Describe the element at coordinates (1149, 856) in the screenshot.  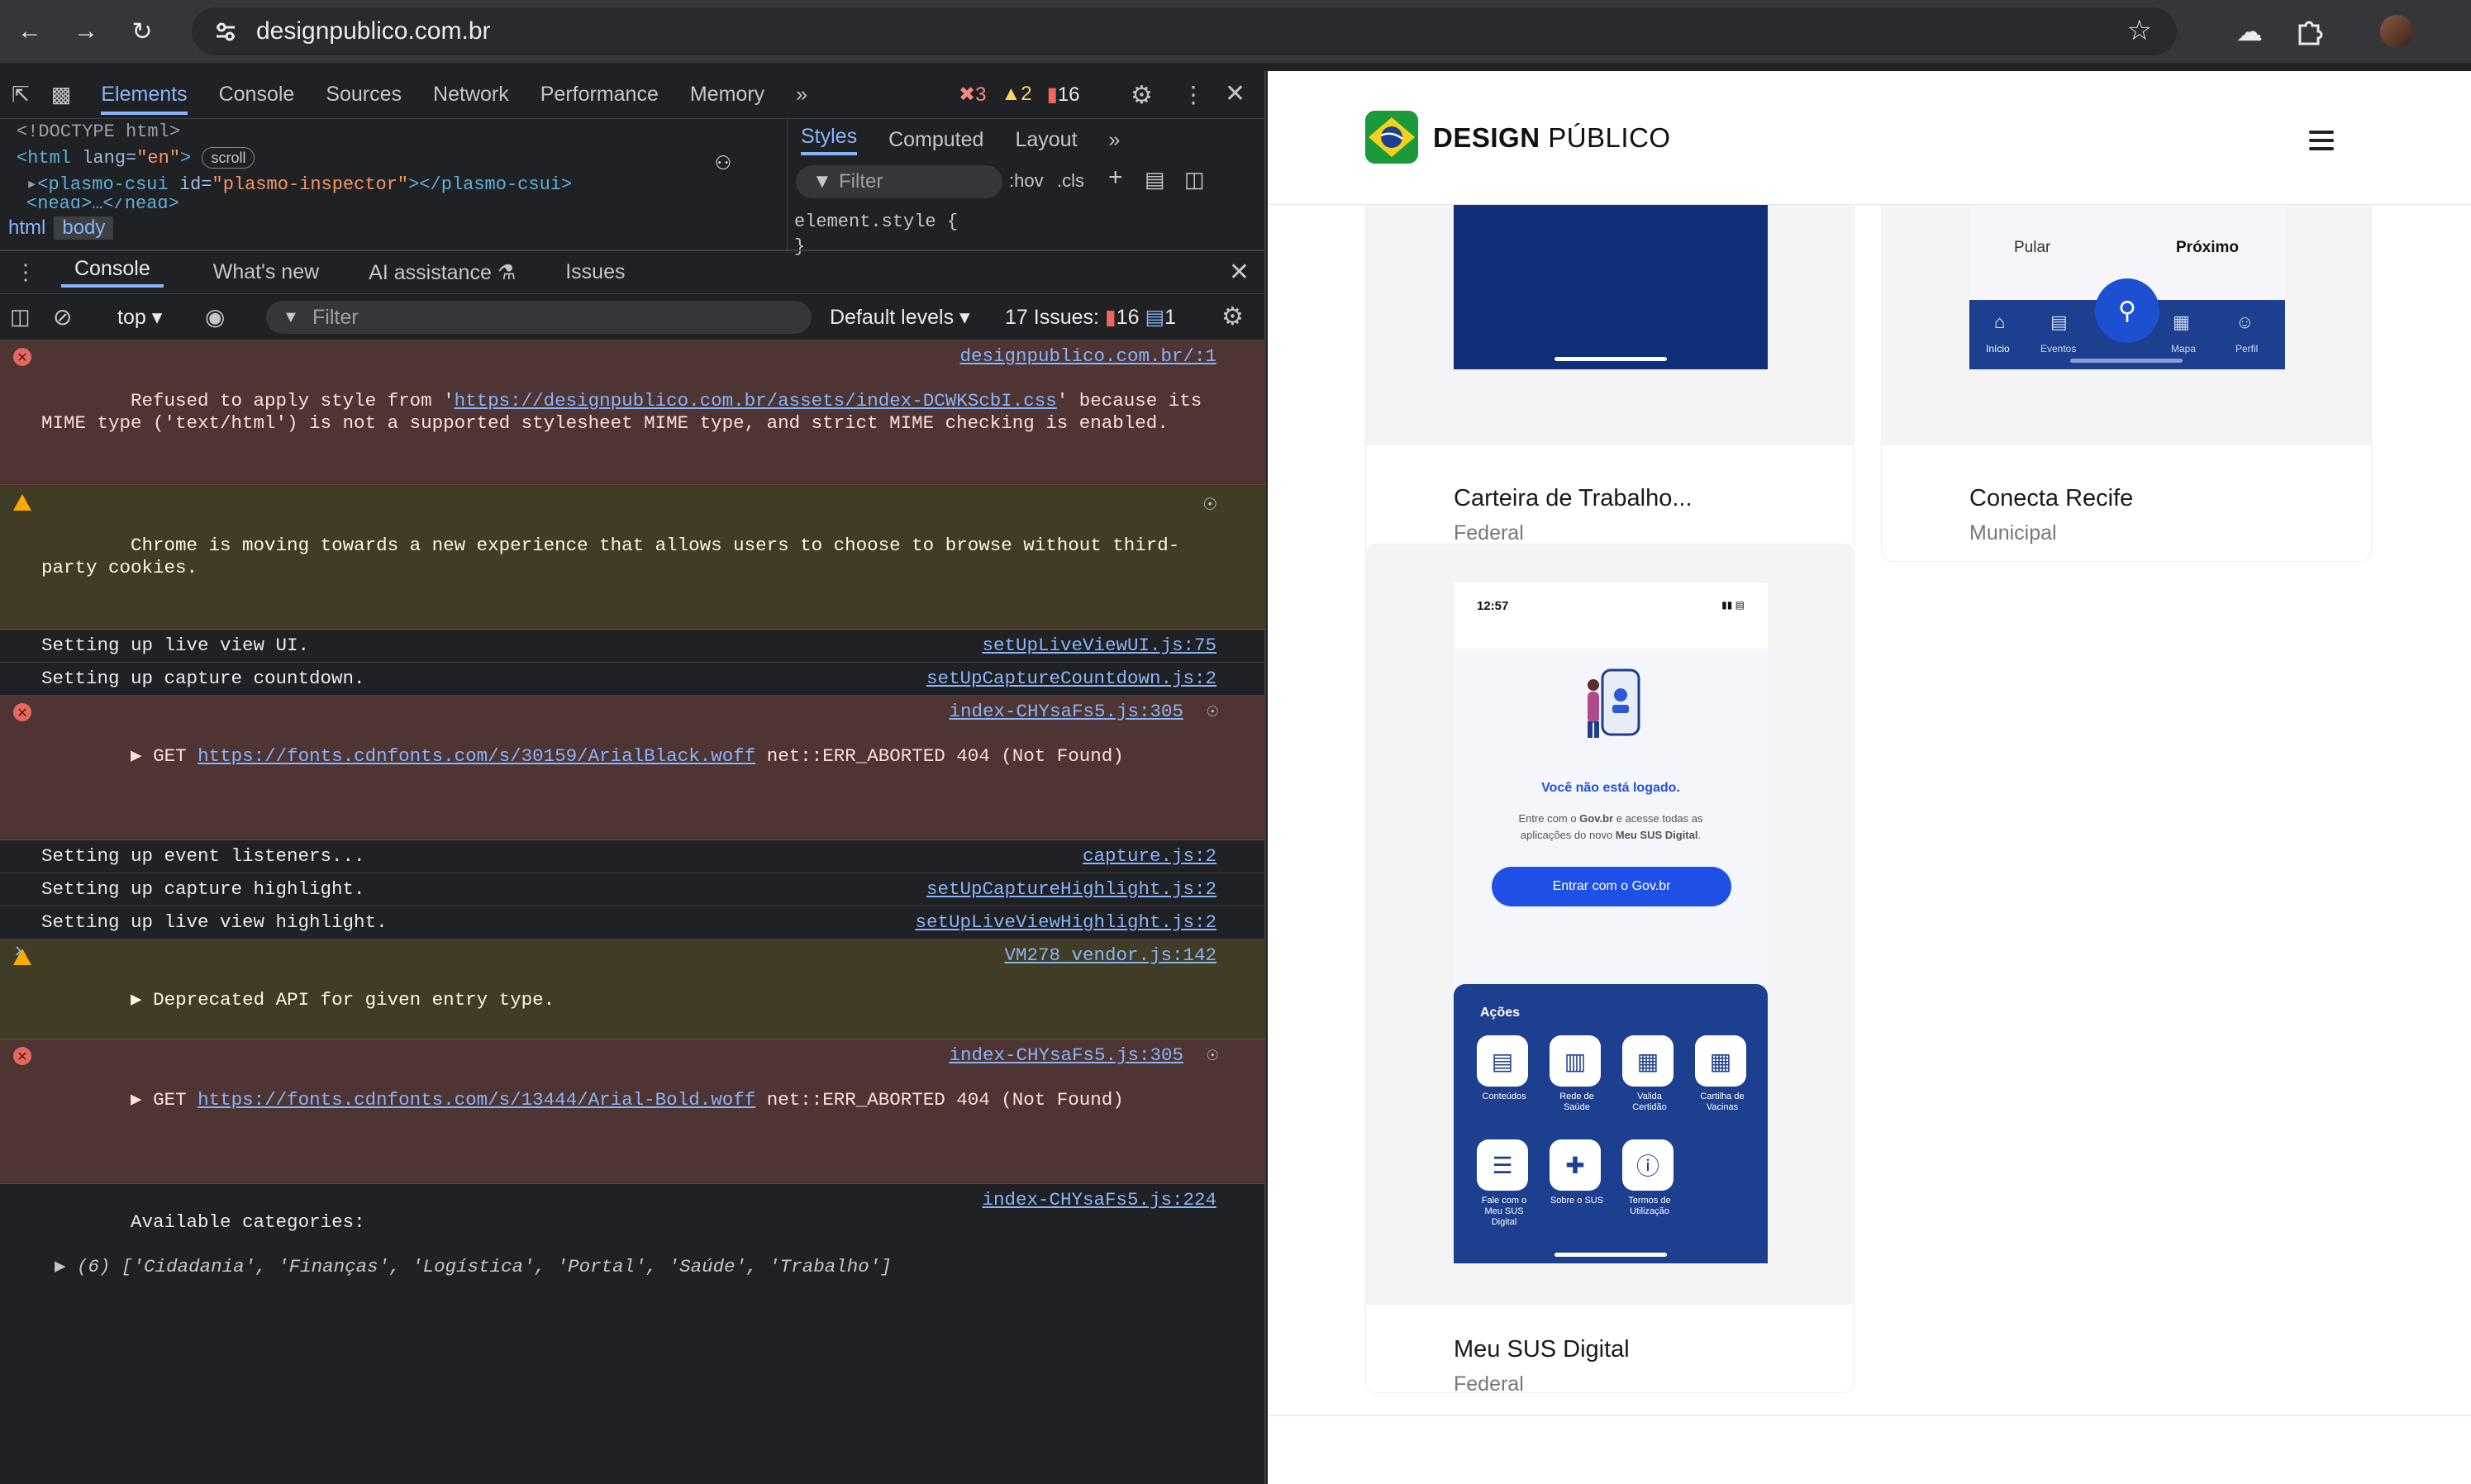
I see `msg-source-link: capture.js:2` at that location.